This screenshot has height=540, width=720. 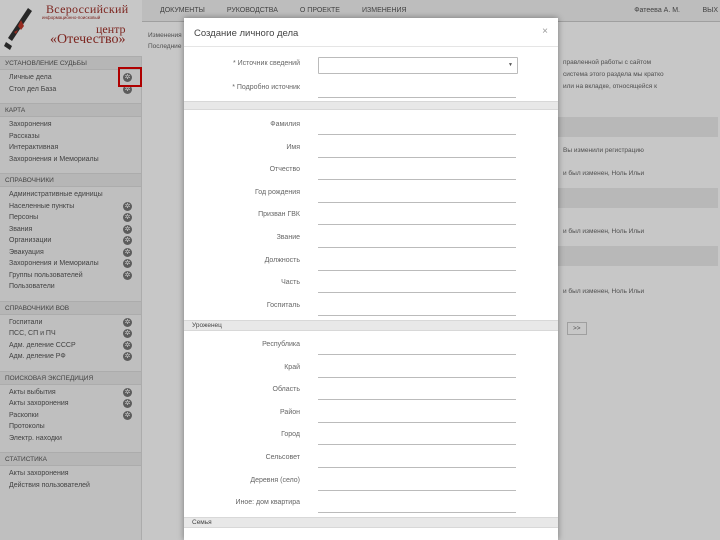 I want to click on form-row: Фамилия, so click(x=371, y=127).